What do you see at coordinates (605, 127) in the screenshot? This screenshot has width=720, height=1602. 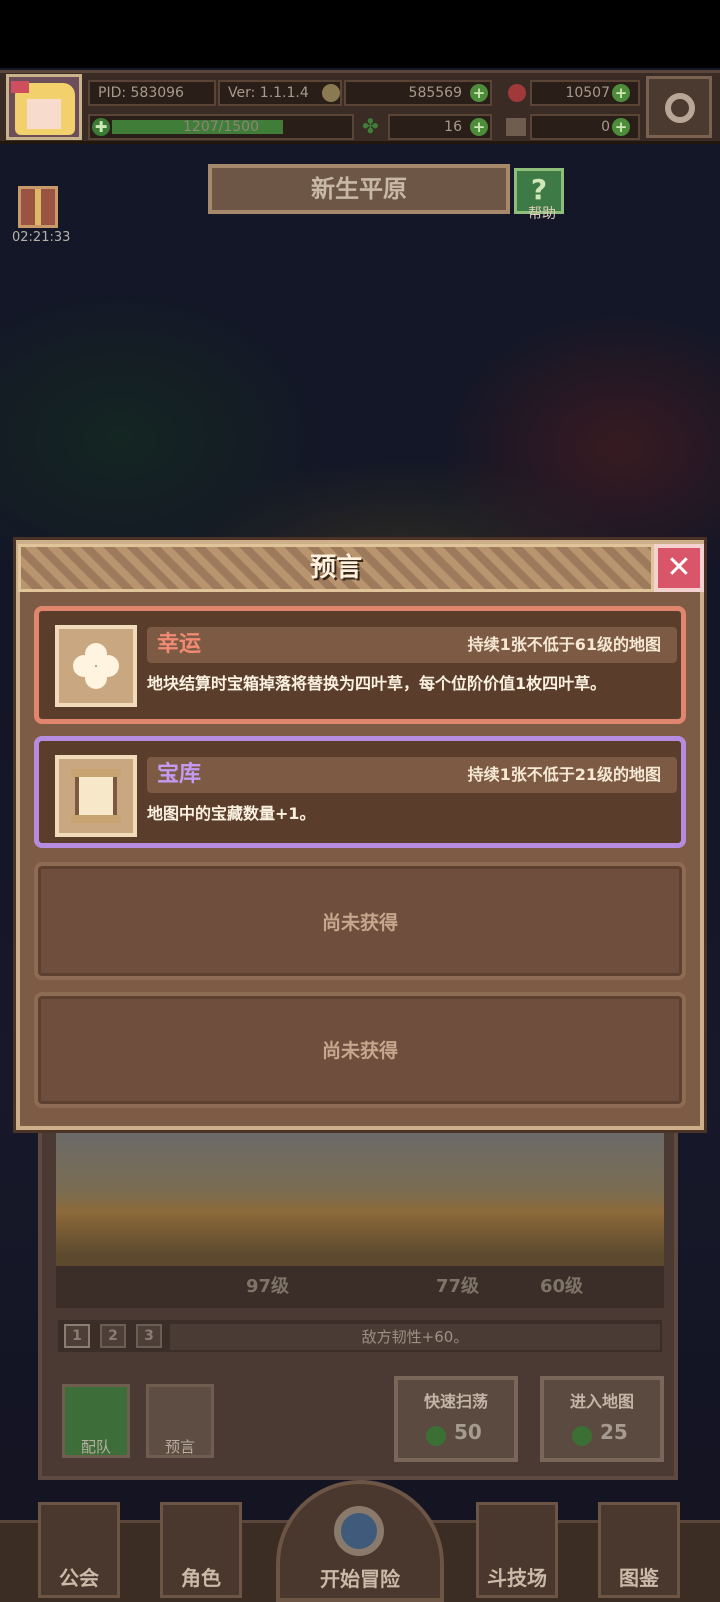 I see `key-value: 0` at bounding box center [605, 127].